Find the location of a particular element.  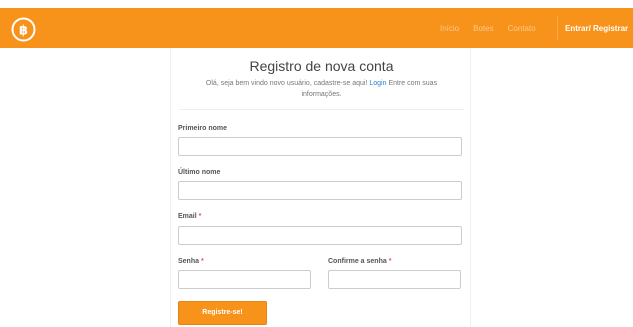

first-name-field is located at coordinates (320, 146).